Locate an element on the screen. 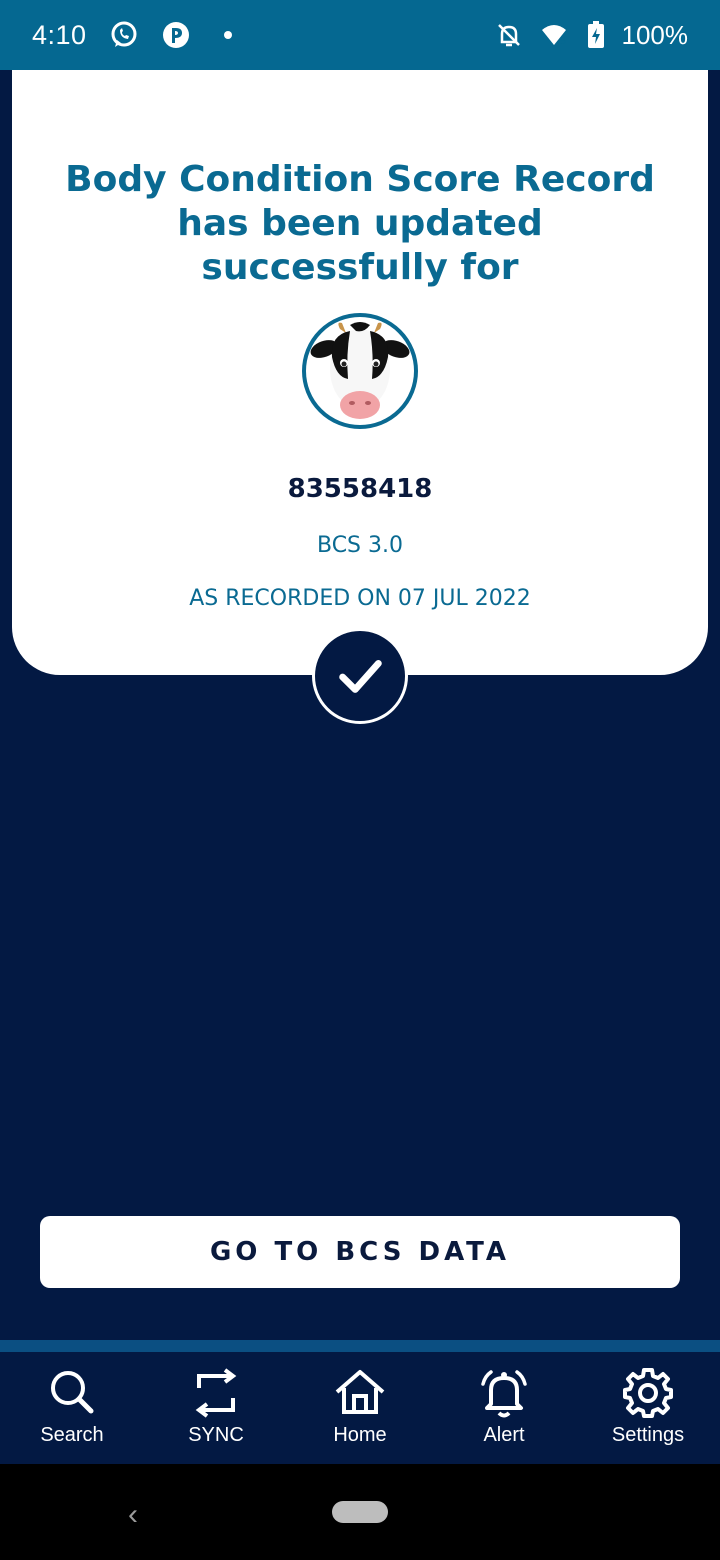  nav-label-home: Home is located at coordinates (360, 1435).